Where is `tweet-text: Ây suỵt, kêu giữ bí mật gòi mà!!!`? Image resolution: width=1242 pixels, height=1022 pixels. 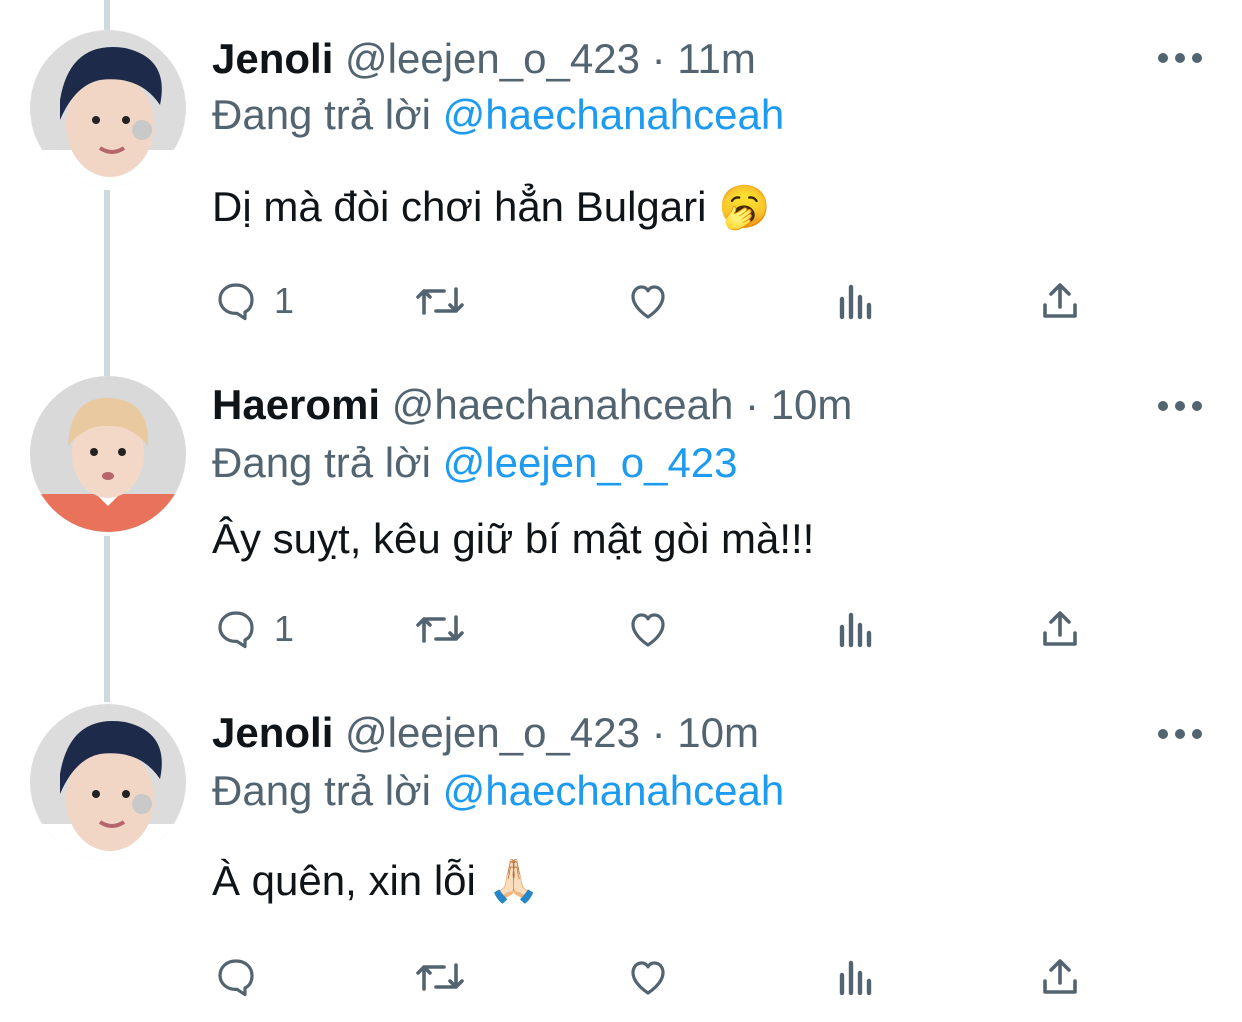
tweet-text: Ây suỵt, kêu giữ bí mật gòi mà!!! is located at coordinates (513, 538).